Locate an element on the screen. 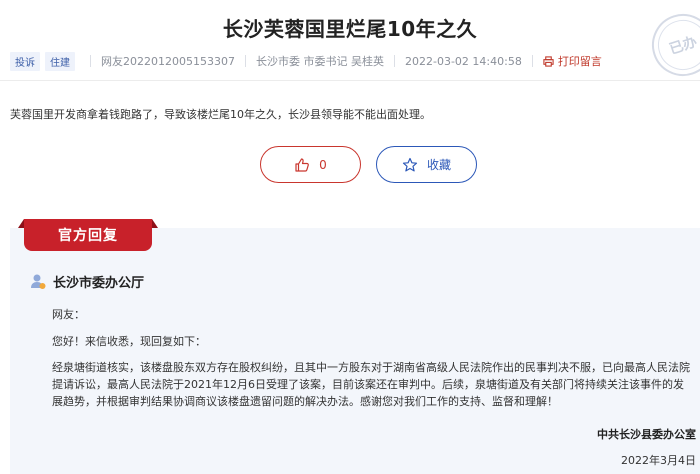 The height and width of the screenshot is (474, 700). page-title: 长沙芙蓉国里烂尾10年之久 is located at coordinates (350, 29).